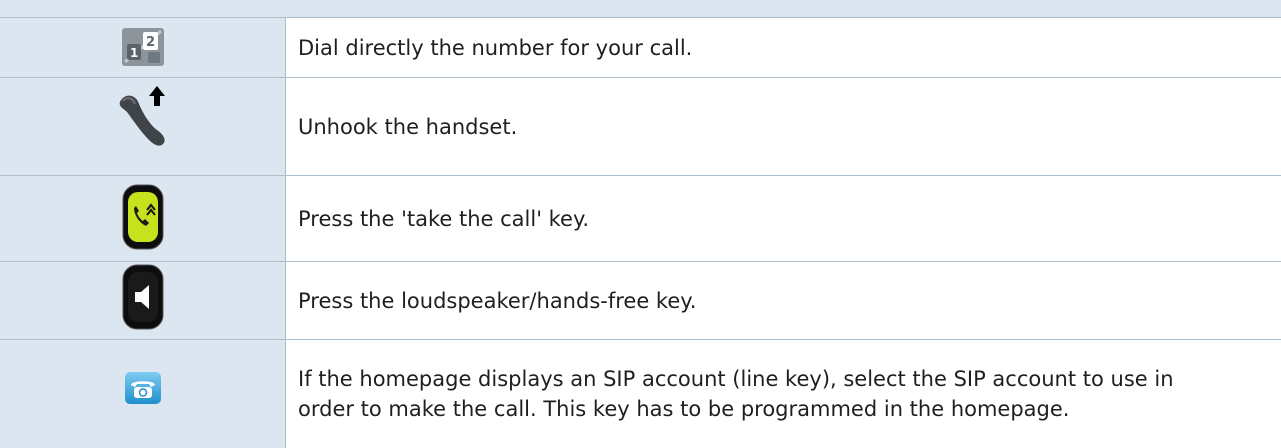 The image size is (1281, 448). Describe the element at coordinates (783, 47) in the screenshot. I see `instruction-text-cell: Dial directly the number for your call.` at that location.